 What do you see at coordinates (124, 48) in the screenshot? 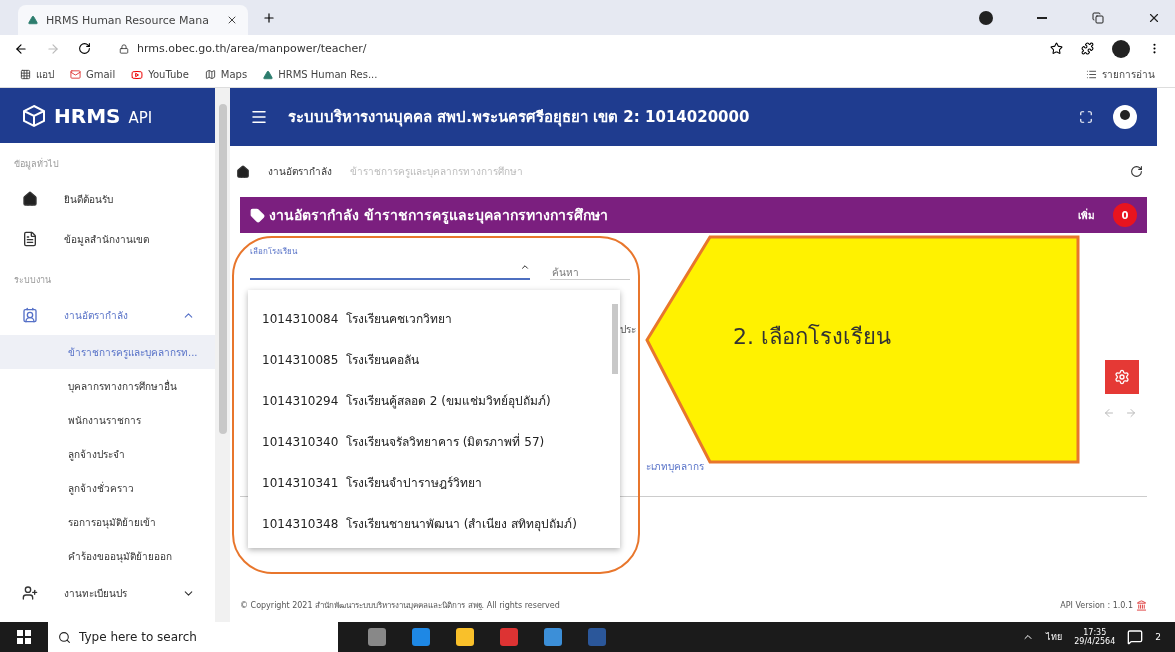
I see `lock-icon` at bounding box center [124, 48].